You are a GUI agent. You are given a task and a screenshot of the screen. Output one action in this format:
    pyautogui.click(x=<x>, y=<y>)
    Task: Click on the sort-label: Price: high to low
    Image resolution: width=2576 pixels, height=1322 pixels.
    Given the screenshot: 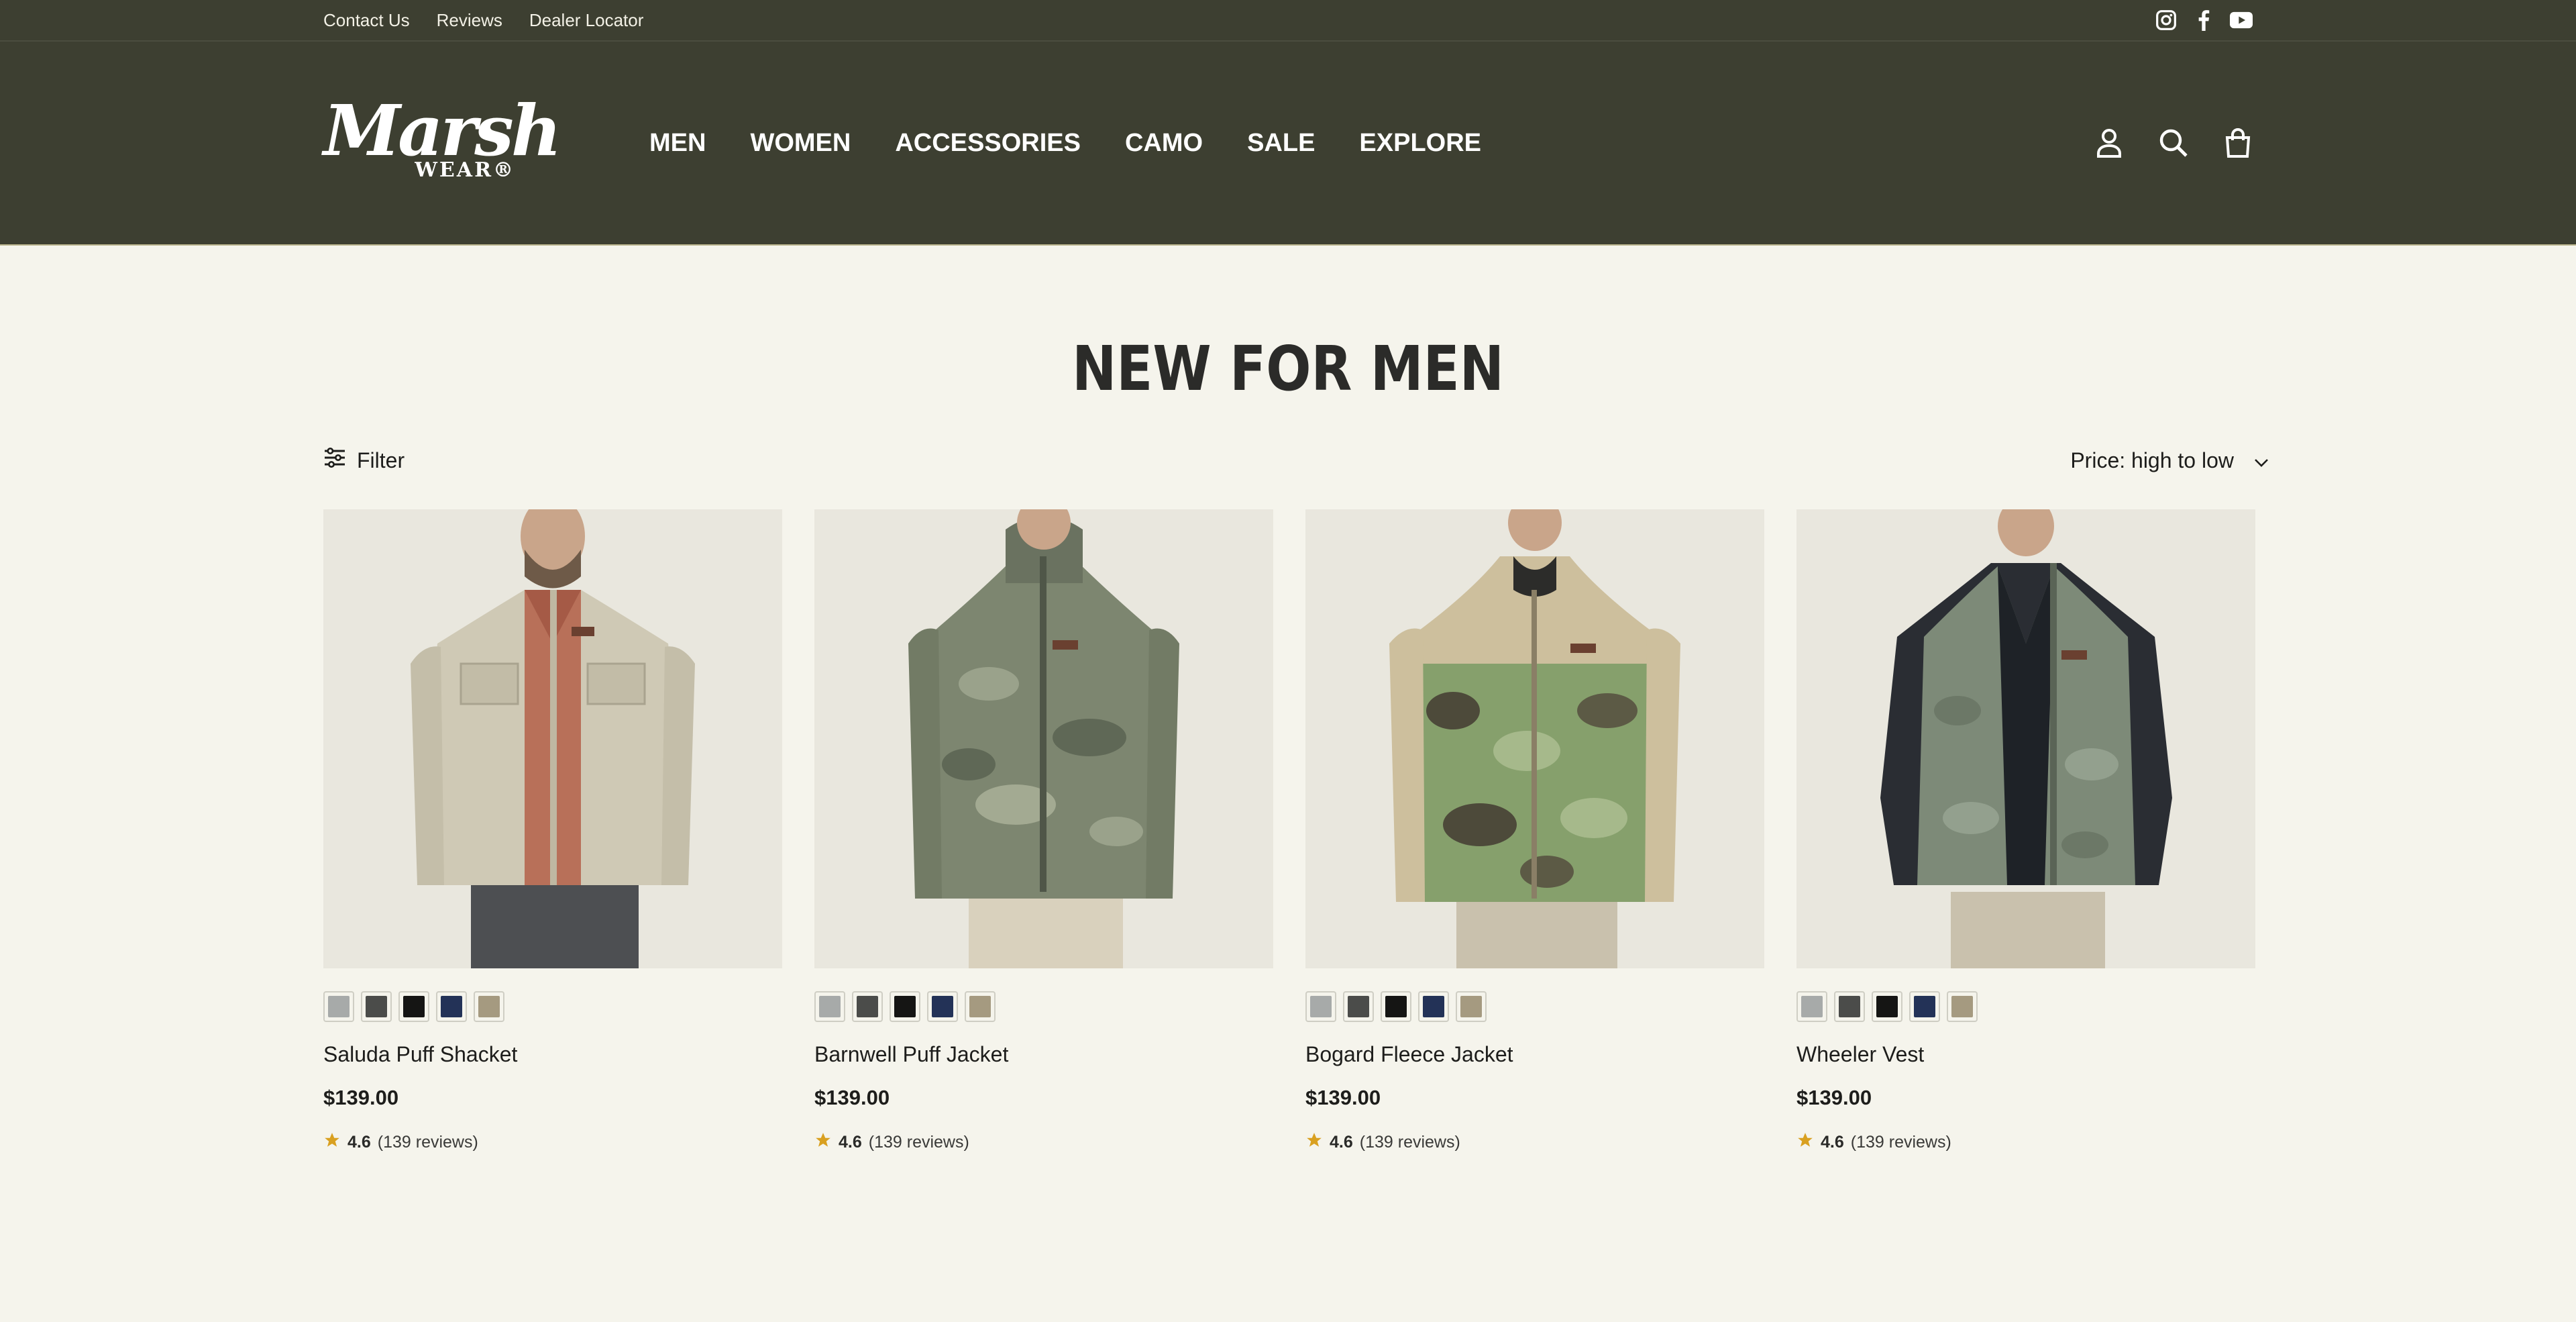 What is the action you would take?
    pyautogui.click(x=2152, y=460)
    